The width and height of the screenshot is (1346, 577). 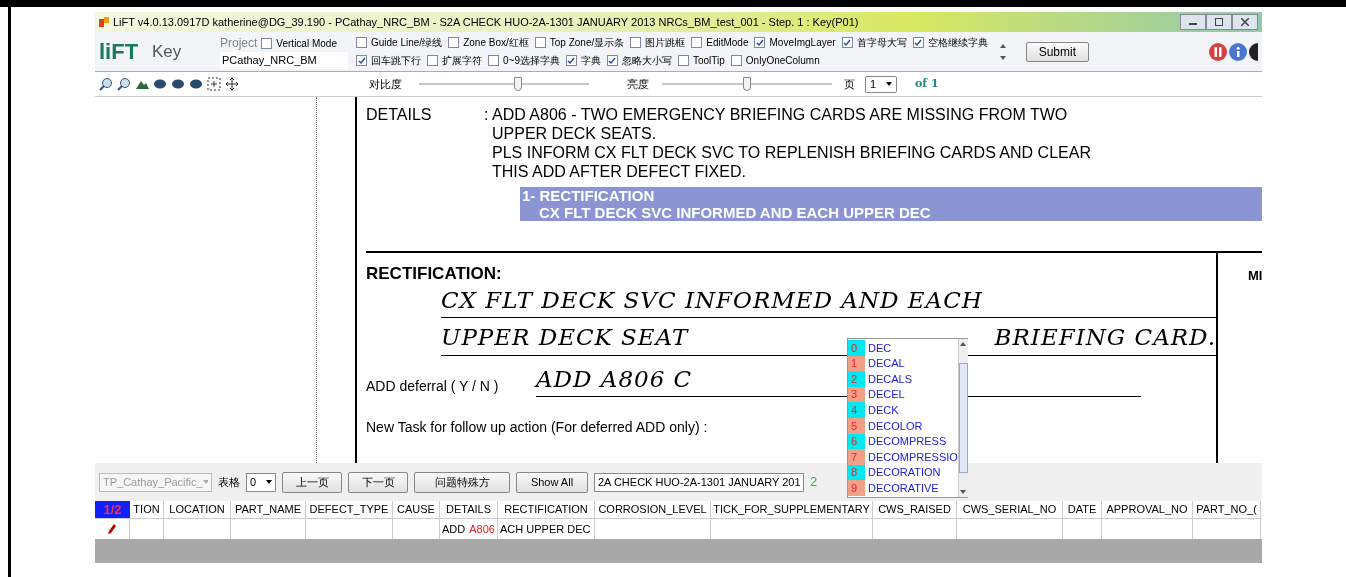 I want to click on page-label: 页, so click(x=849, y=84).